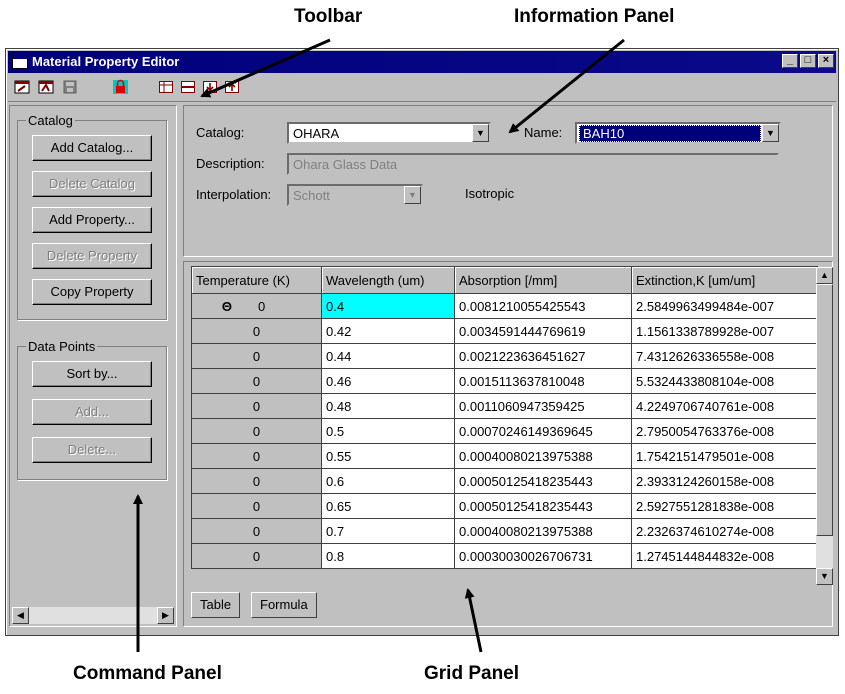 Image resolution: width=845 pixels, height=694 pixels. I want to click on absorption-cell: 0.00030030026706731, so click(543, 556).